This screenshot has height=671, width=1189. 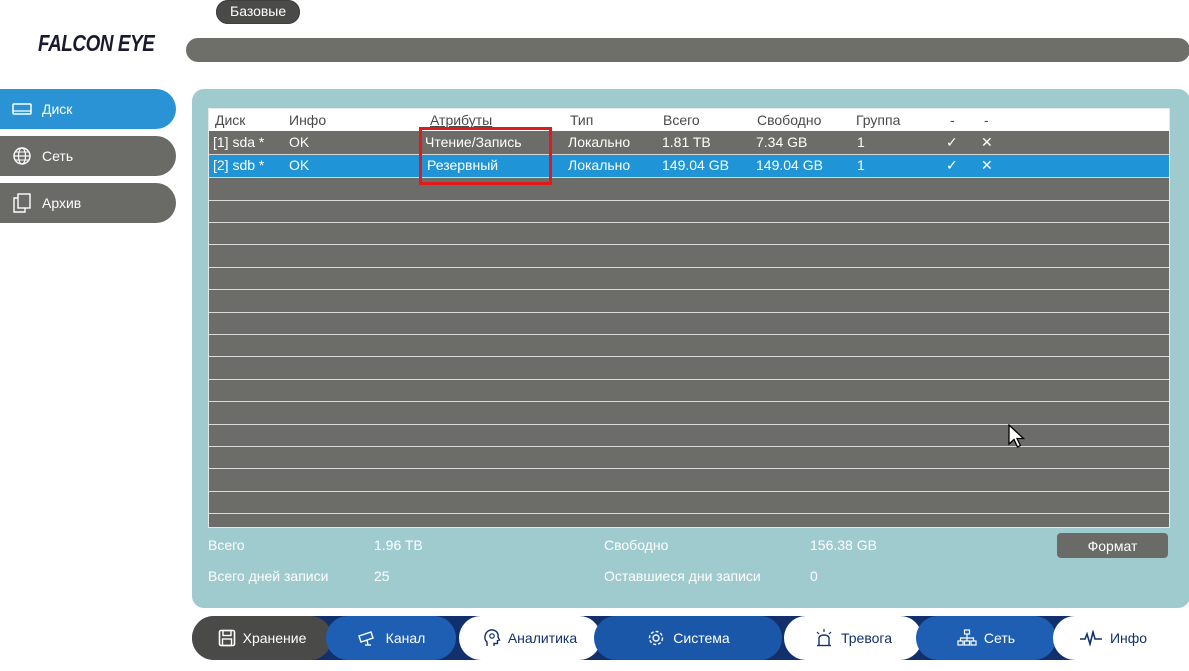 I want to click on gear-icon, so click(x=656, y=638).